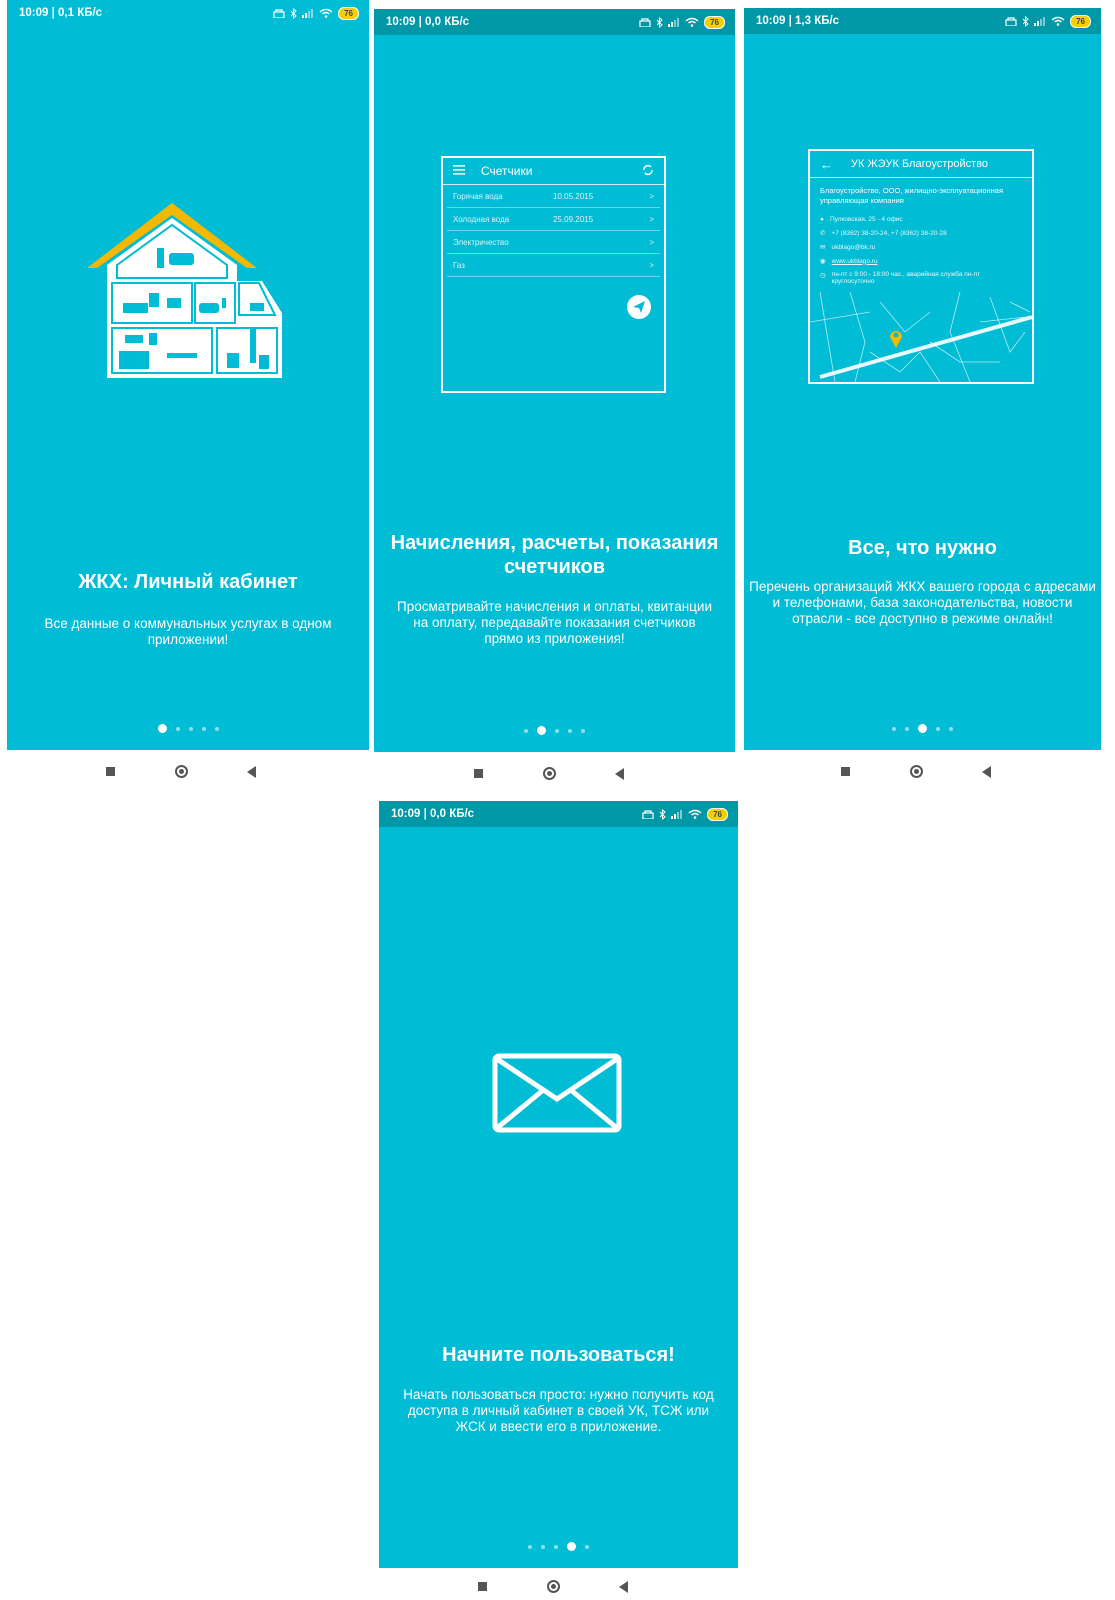 This screenshot has width=1115, height=1600. What do you see at coordinates (481, 219) in the screenshot?
I see `meter-name: Холодная вода` at bounding box center [481, 219].